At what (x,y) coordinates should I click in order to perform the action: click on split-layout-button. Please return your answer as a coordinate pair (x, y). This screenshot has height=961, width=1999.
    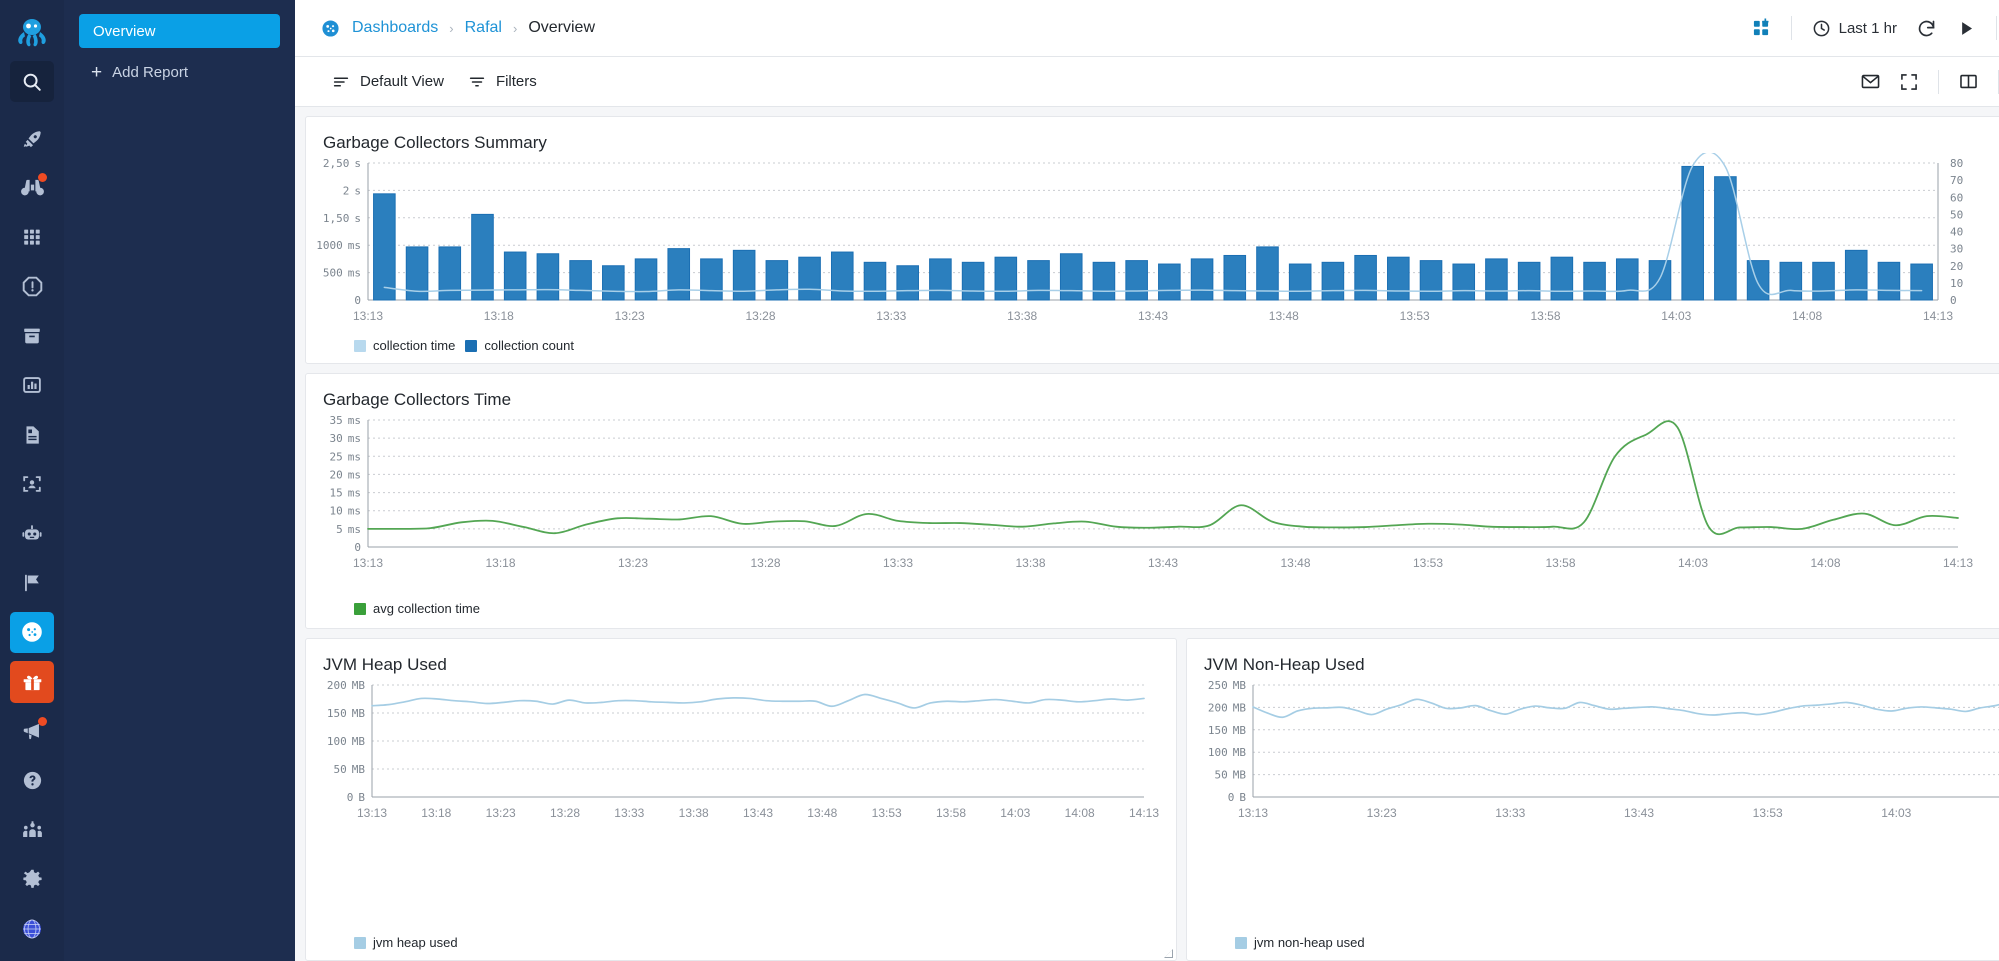
    Looking at the image, I should click on (1968, 82).